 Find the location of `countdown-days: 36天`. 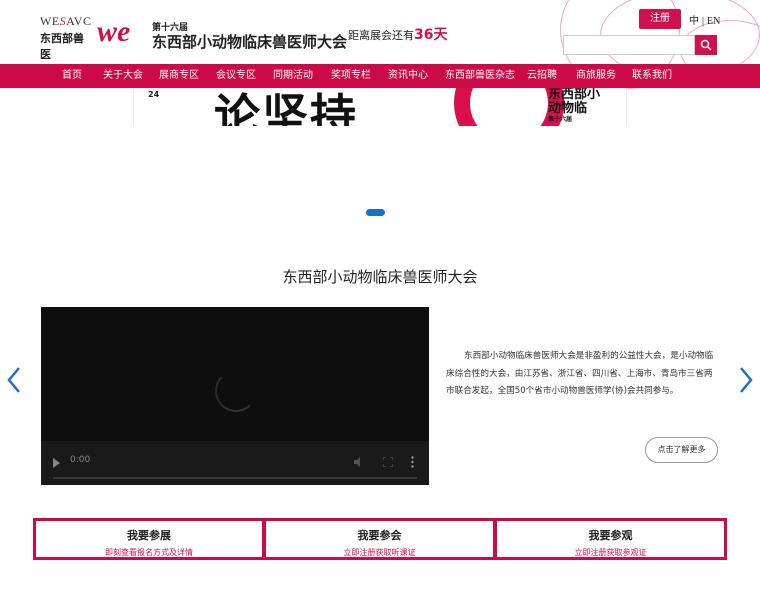

countdown-days: 36天 is located at coordinates (431, 35).